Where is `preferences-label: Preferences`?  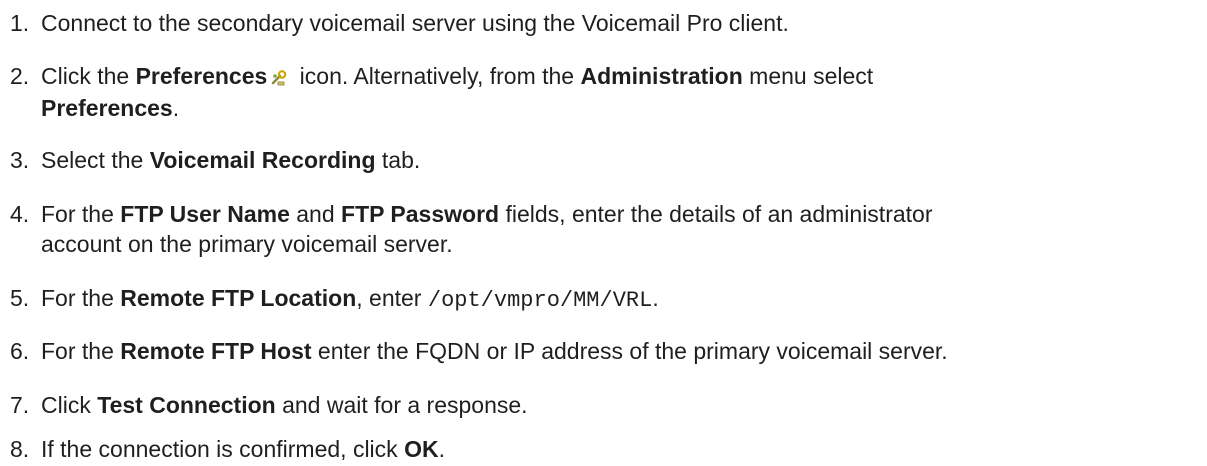
preferences-label: Preferences is located at coordinates (201, 76).